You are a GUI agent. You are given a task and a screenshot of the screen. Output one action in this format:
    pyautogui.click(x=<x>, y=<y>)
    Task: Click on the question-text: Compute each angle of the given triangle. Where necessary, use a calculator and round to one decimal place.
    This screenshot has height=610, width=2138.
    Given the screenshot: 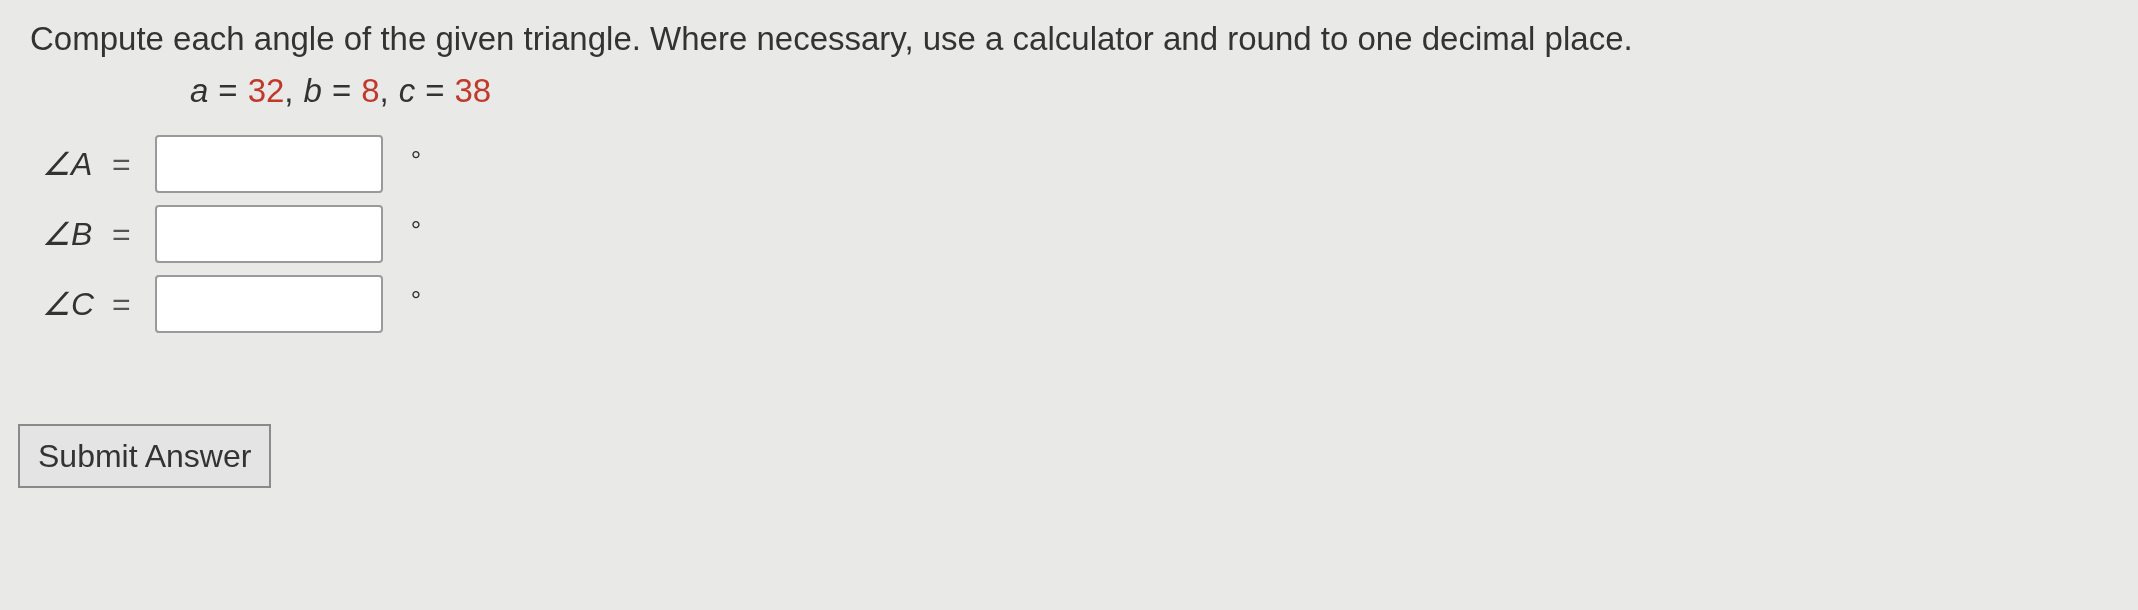 What is the action you would take?
    pyautogui.click(x=832, y=39)
    